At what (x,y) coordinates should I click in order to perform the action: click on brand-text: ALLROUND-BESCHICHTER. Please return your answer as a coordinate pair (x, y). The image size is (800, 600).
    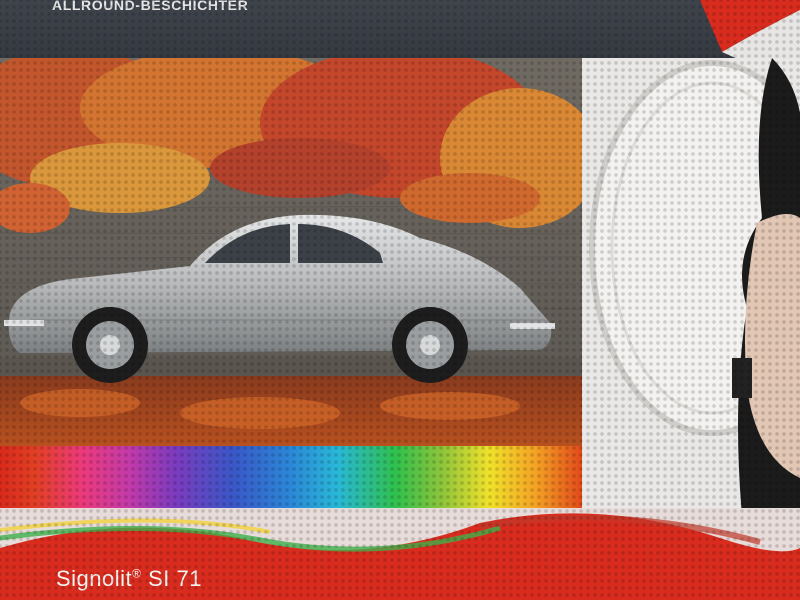
    Looking at the image, I should click on (150, 6).